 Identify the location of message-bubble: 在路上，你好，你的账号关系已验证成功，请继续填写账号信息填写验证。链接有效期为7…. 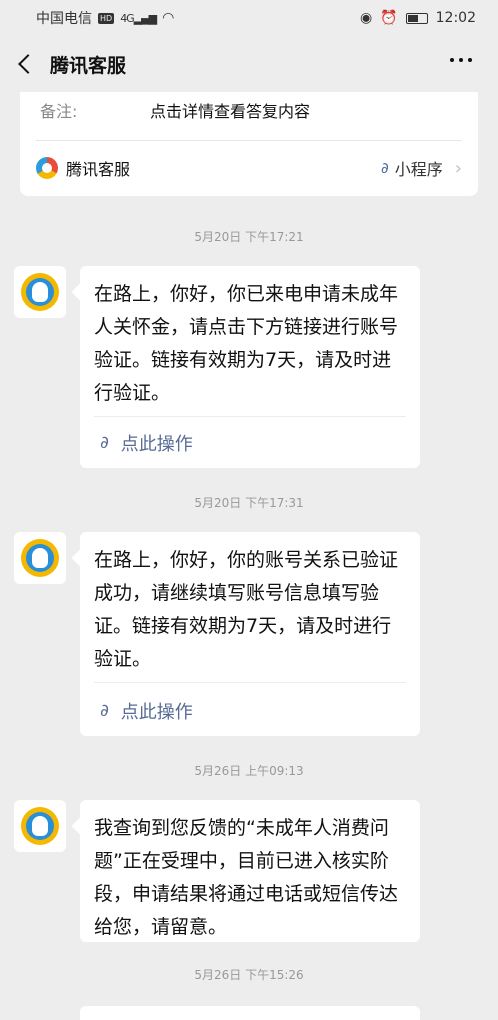
(250, 634).